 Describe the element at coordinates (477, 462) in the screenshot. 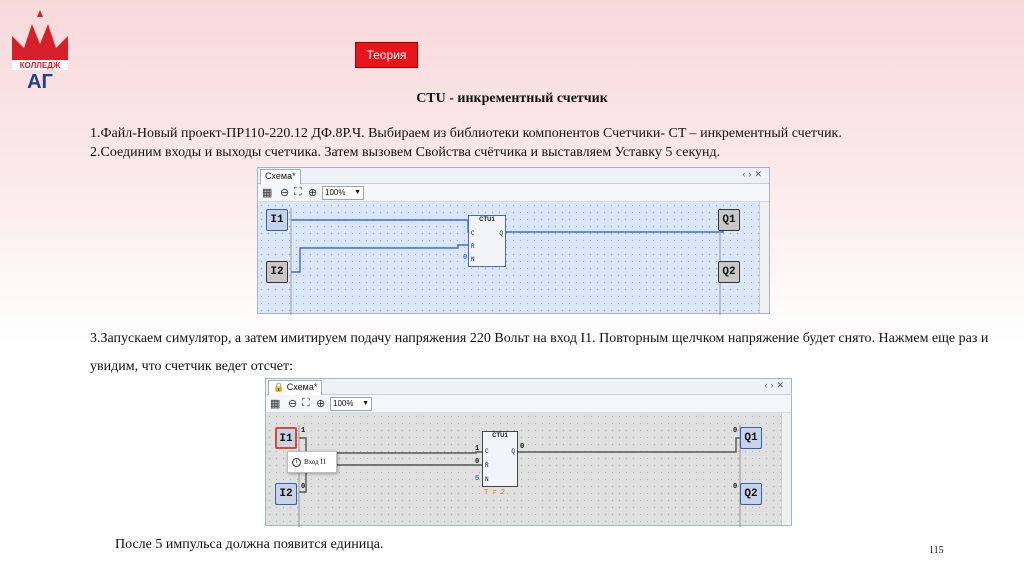

I see `r-value: 0` at that location.